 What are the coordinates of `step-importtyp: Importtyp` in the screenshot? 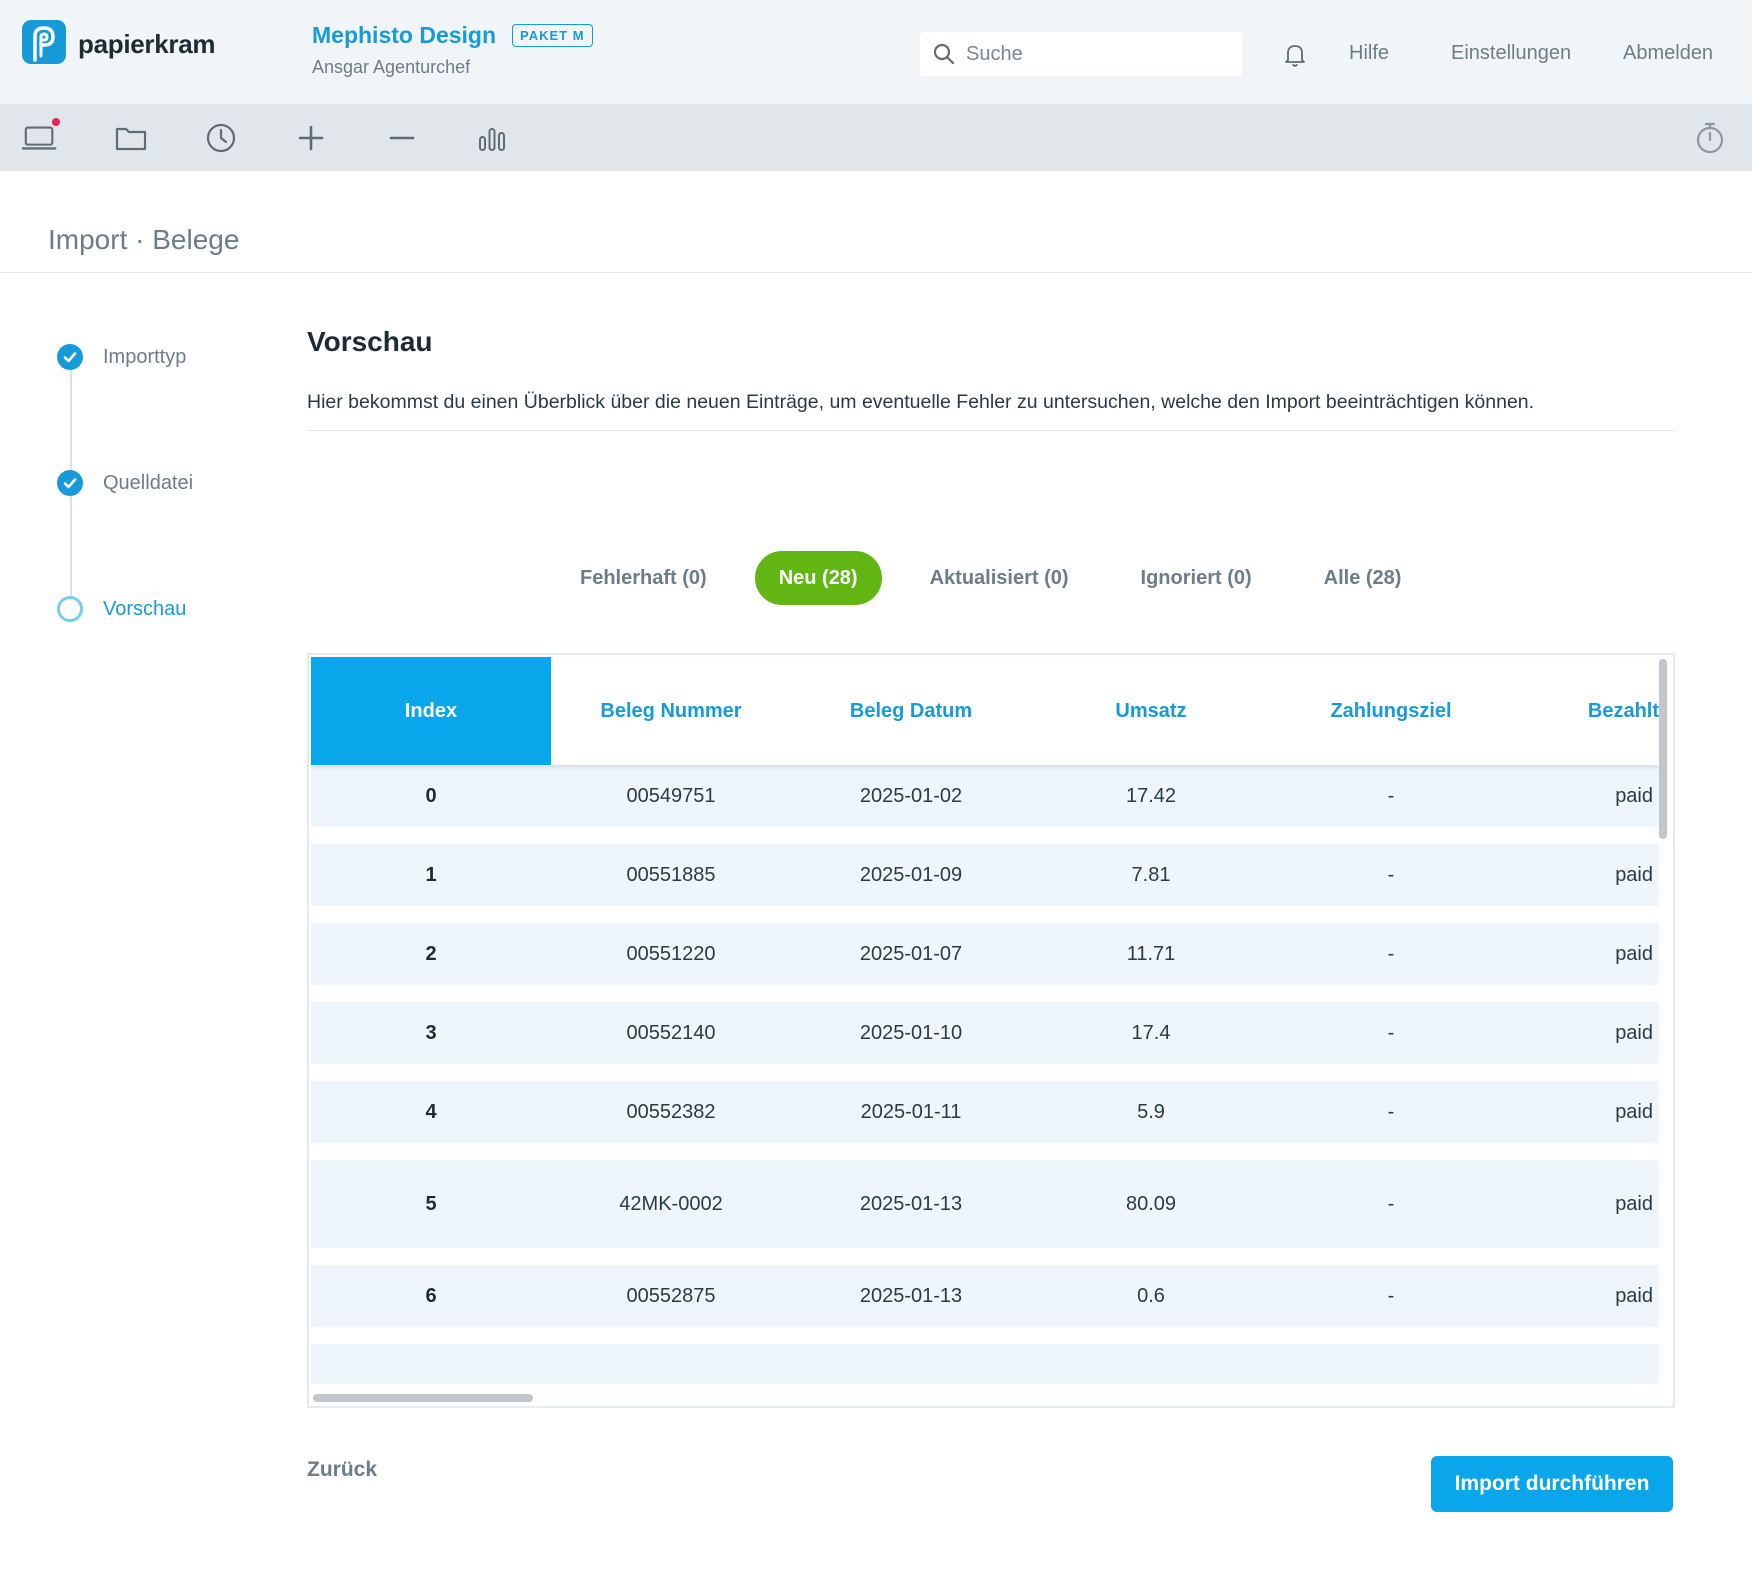 It's located at (121, 357).